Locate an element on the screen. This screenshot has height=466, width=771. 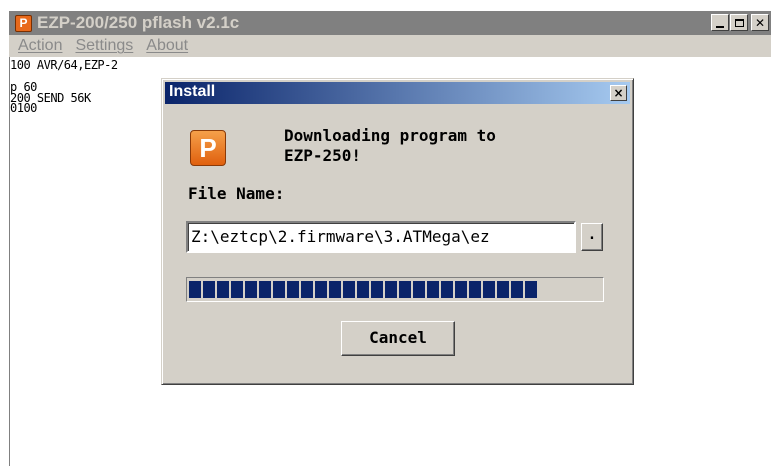
installer-p-icon: P is located at coordinates (208, 148).